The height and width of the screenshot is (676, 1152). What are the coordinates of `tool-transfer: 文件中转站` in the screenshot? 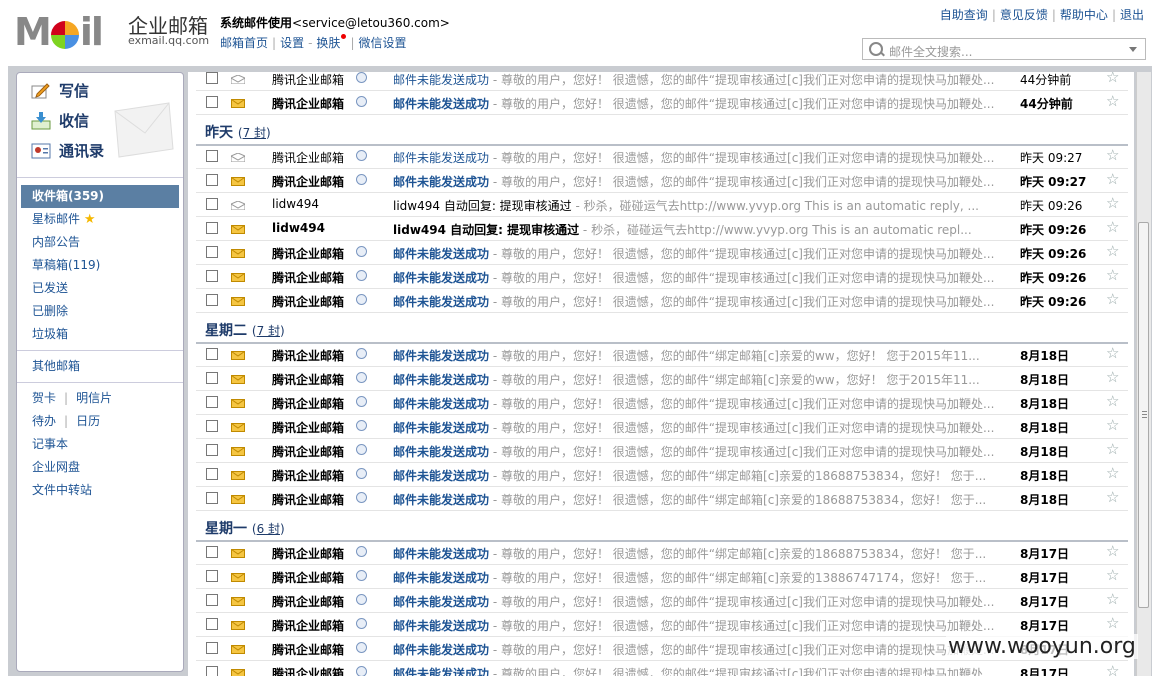 It's located at (100, 490).